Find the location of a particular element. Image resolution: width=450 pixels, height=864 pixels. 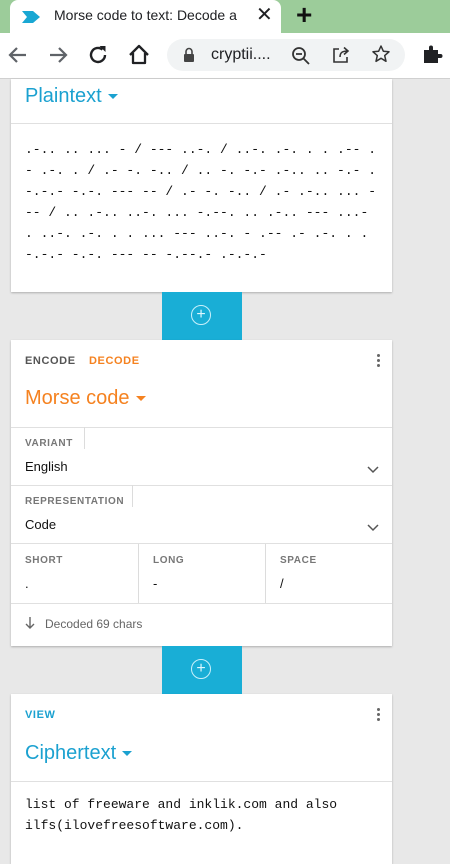

representation-label: REPRESENTATION is located at coordinates (75, 501).